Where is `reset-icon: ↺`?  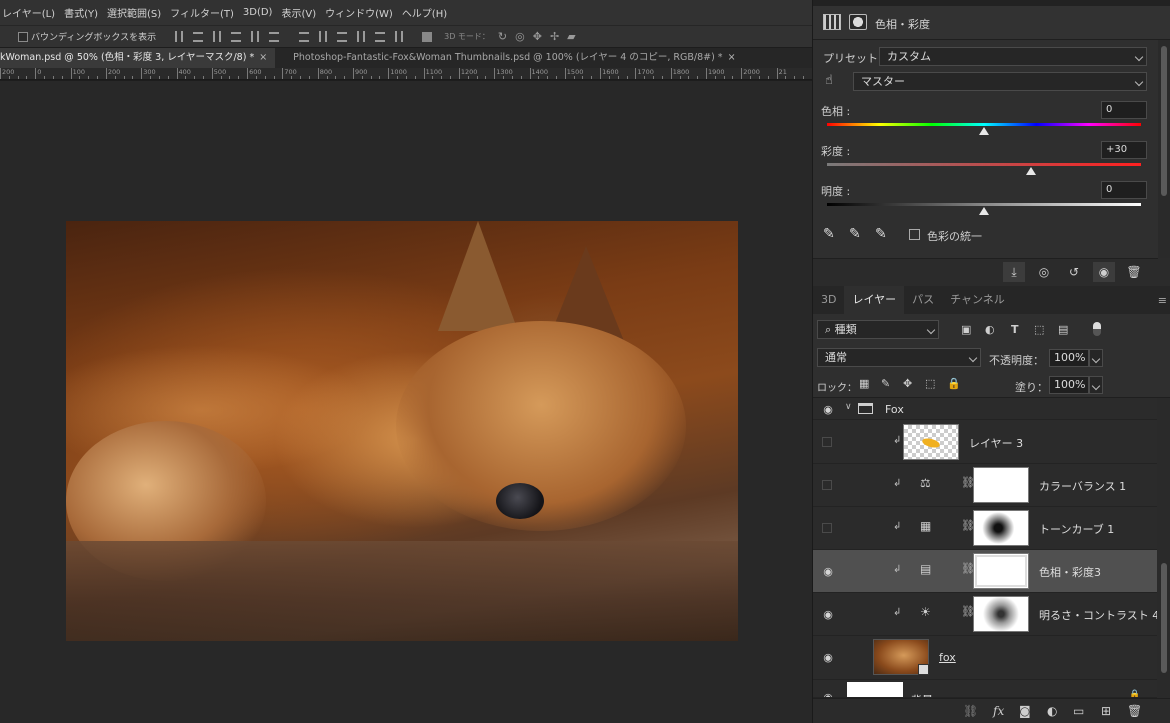 reset-icon: ↺ is located at coordinates (1074, 272).